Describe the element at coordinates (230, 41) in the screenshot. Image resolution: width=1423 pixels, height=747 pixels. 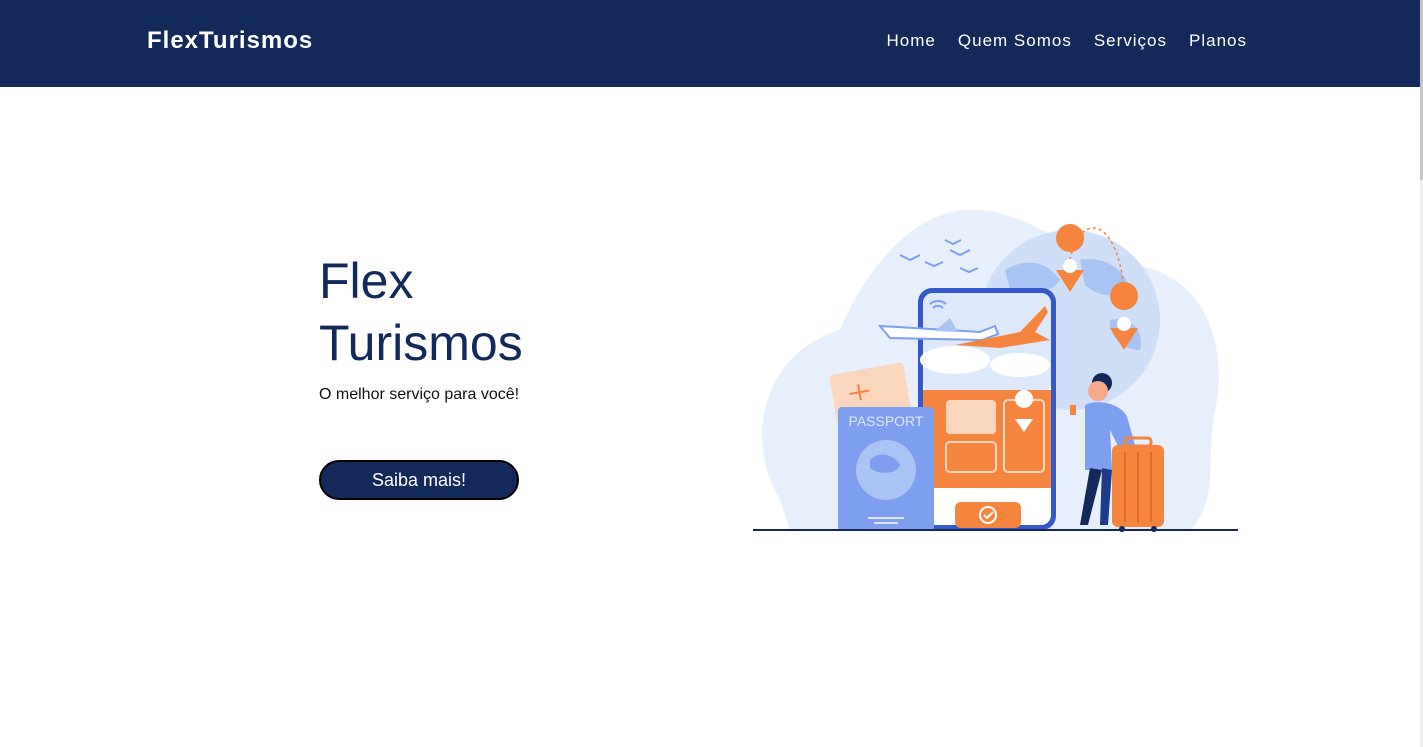
I see `brand-logo: FlexTurismos` at that location.